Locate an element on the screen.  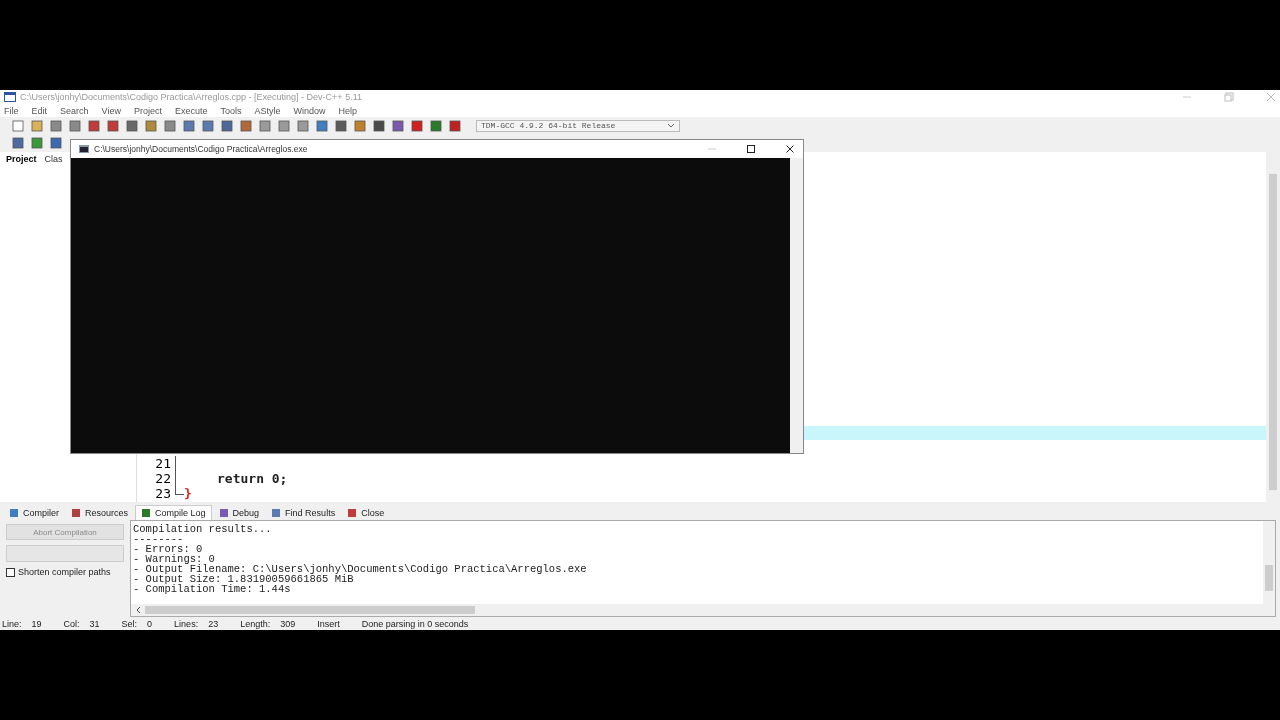
menu-item: Window is located at coordinates (309, 110).